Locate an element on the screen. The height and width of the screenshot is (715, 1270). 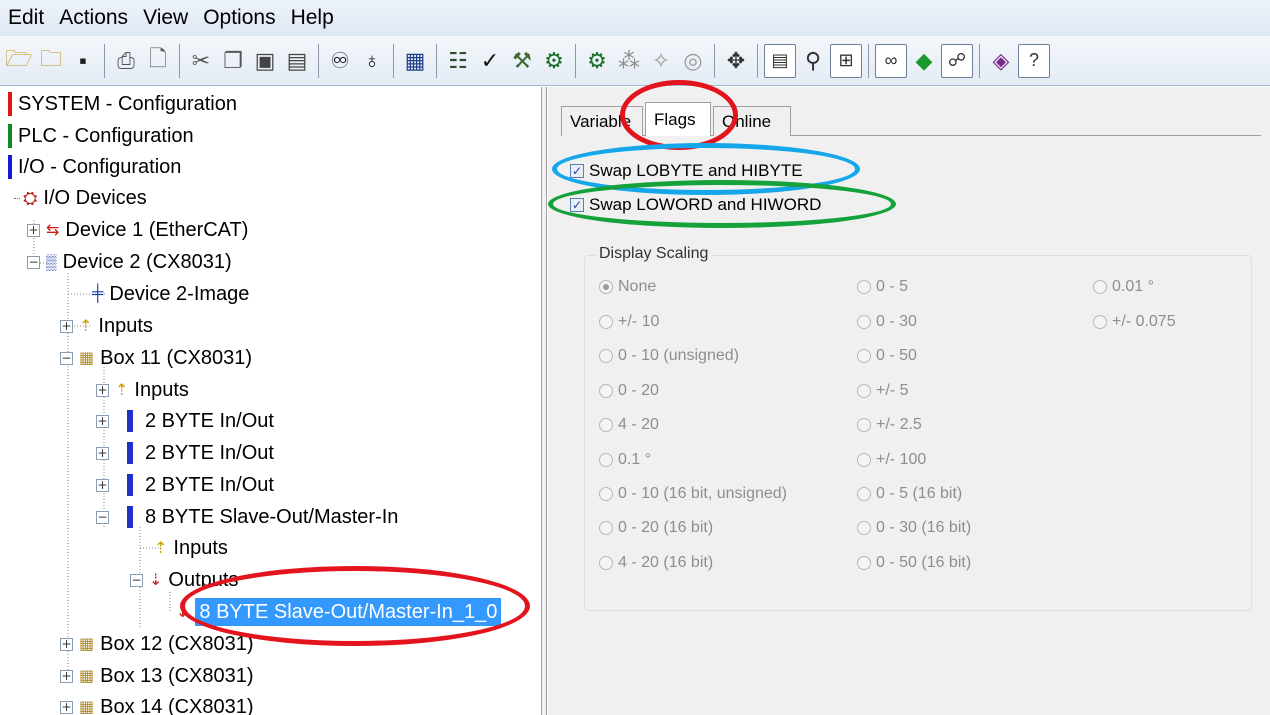
menu-edit: Edit is located at coordinates (29, 18).